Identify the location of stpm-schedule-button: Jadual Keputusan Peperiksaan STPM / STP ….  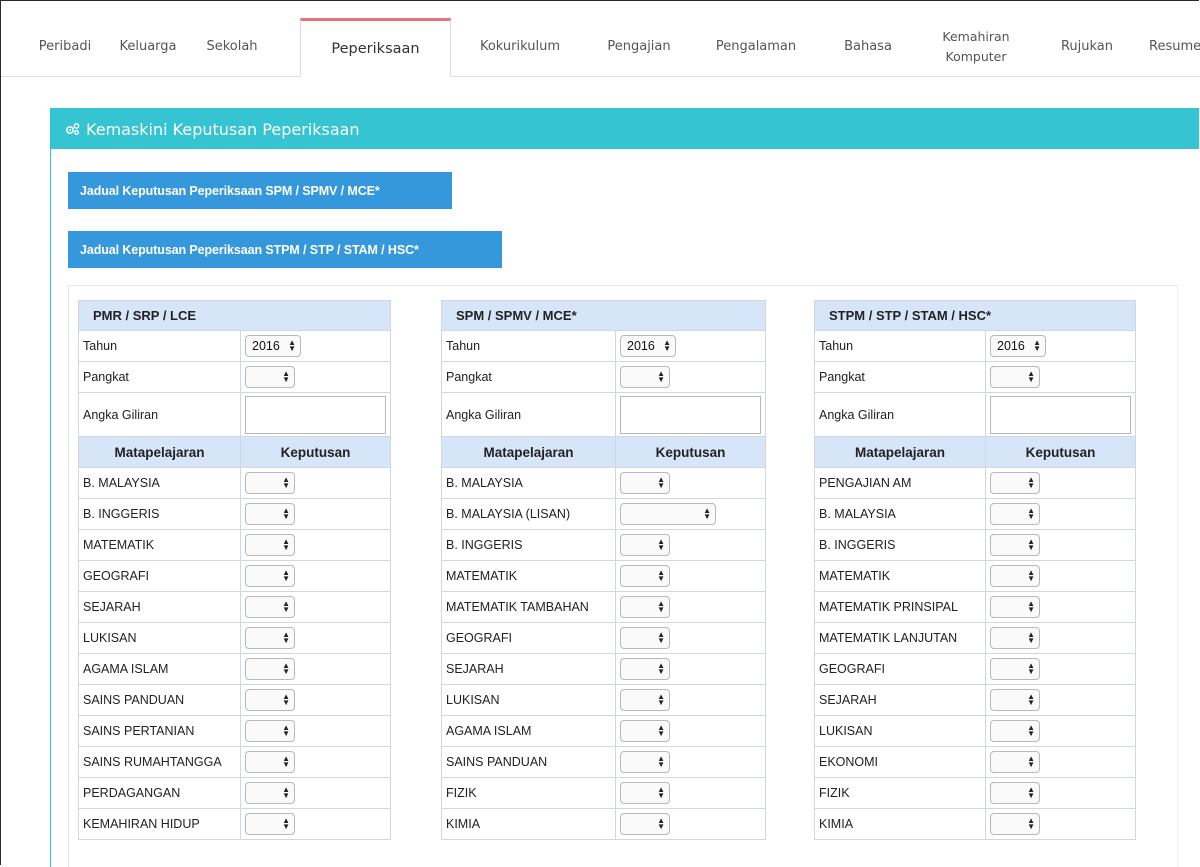
(285, 249).